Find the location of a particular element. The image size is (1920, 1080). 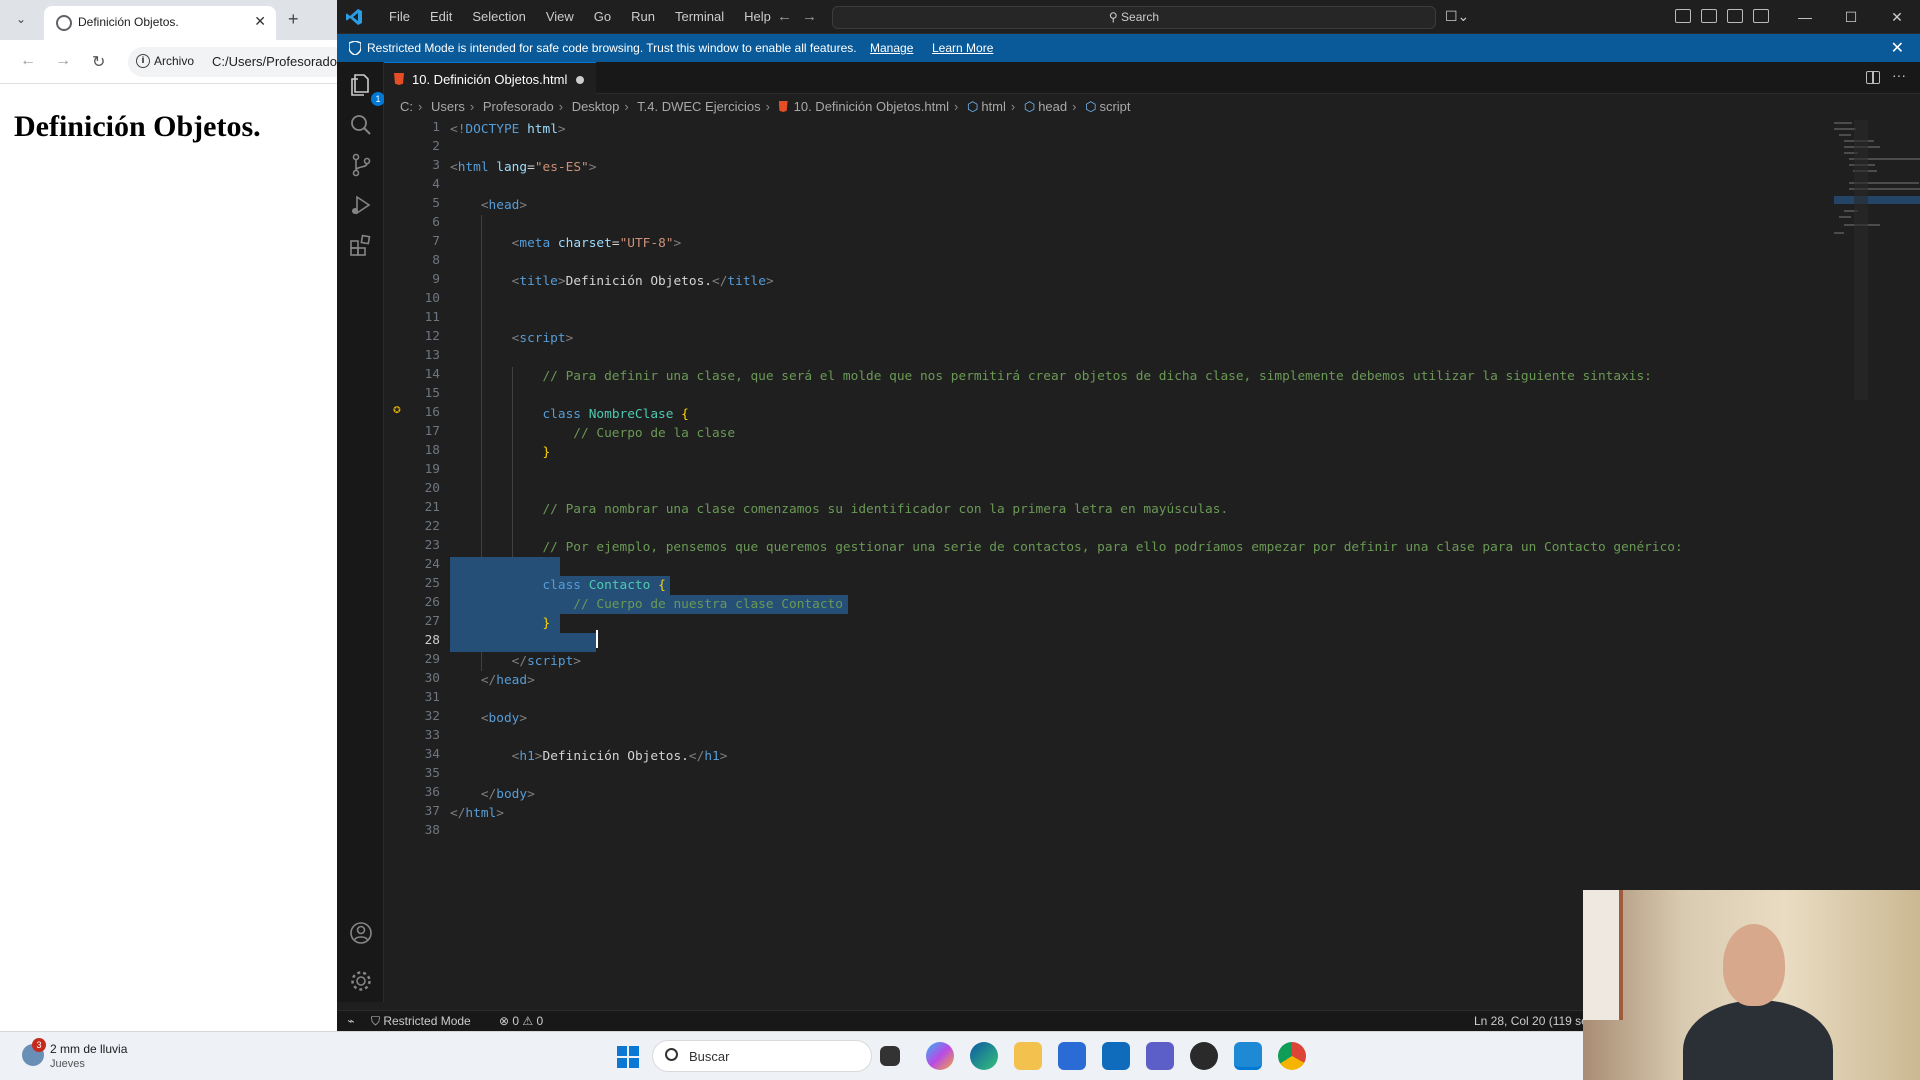

toggle-secondary-sidebar-icon is located at coordinates (1761, 16).